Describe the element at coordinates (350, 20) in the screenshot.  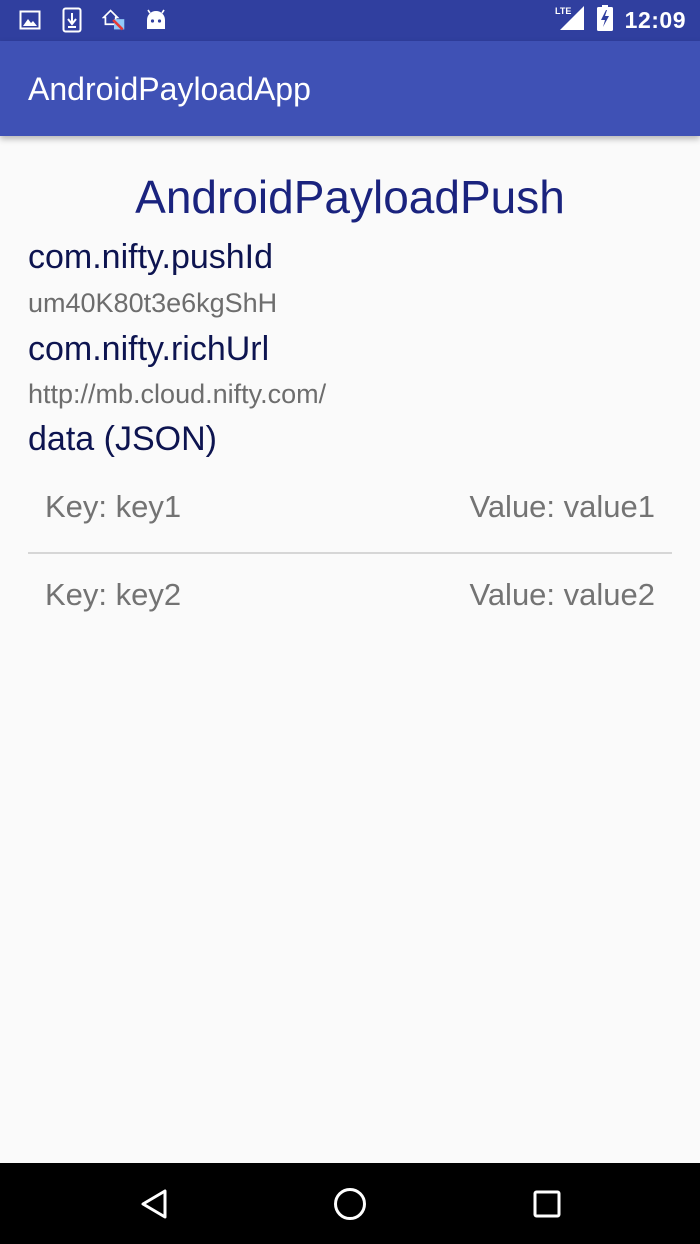
I see `status-bar: LTE 12:09` at that location.